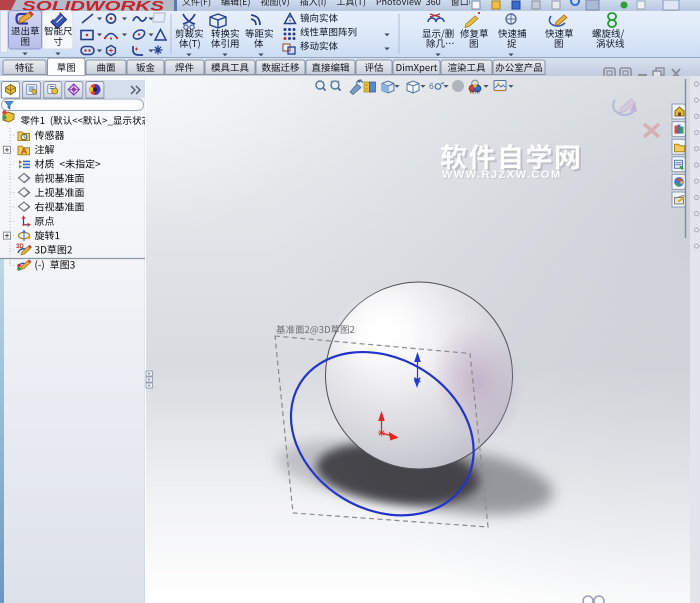 The height and width of the screenshot is (603, 700). Describe the element at coordinates (502, 175) in the screenshot. I see `svg-text: WWW.RJZXW.COM` at that location.